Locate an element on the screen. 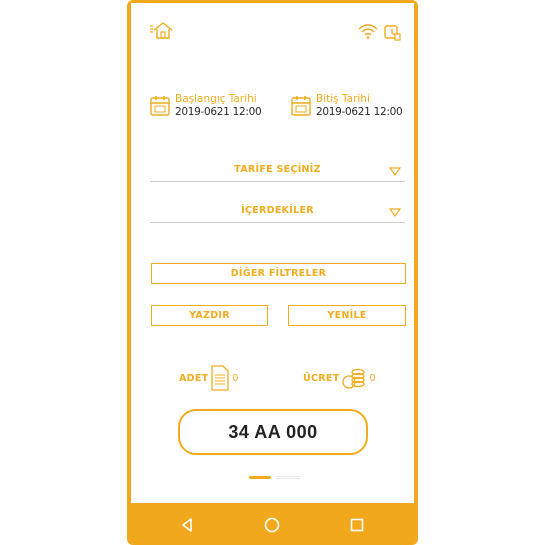 The height and width of the screenshot is (545, 545). contents-select: İÇERDEKİLER is located at coordinates (277, 212).